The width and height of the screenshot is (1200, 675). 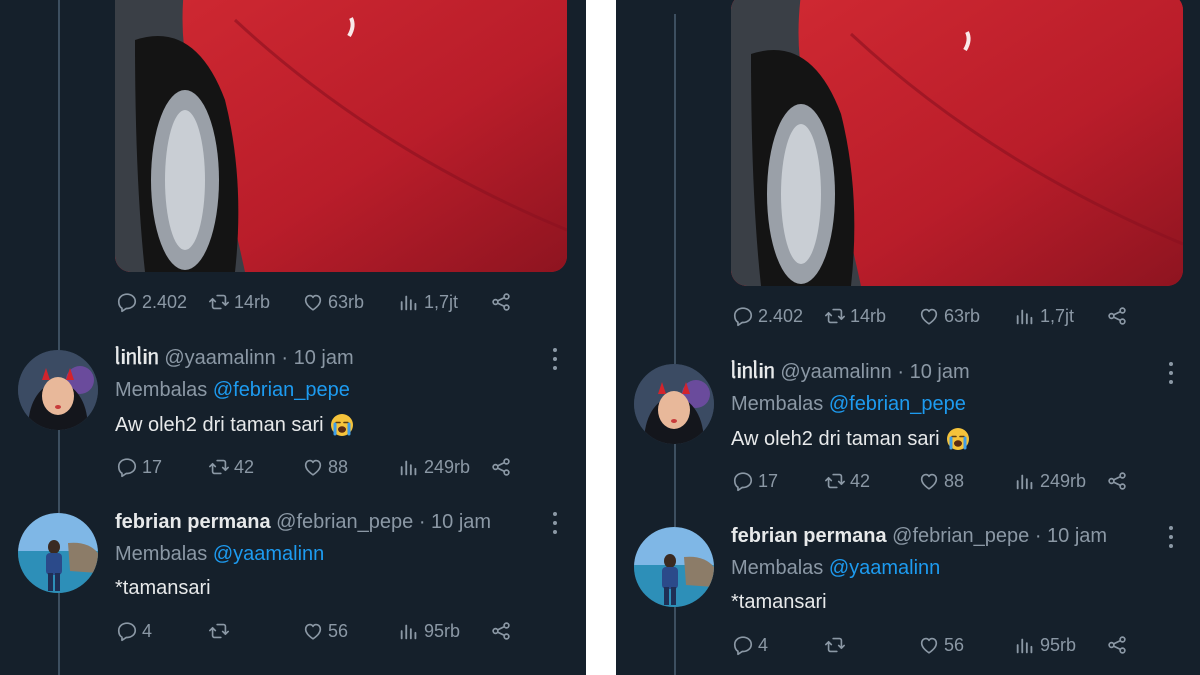 What do you see at coordinates (860, 480) in the screenshot?
I see `repost-count: 42` at bounding box center [860, 480].